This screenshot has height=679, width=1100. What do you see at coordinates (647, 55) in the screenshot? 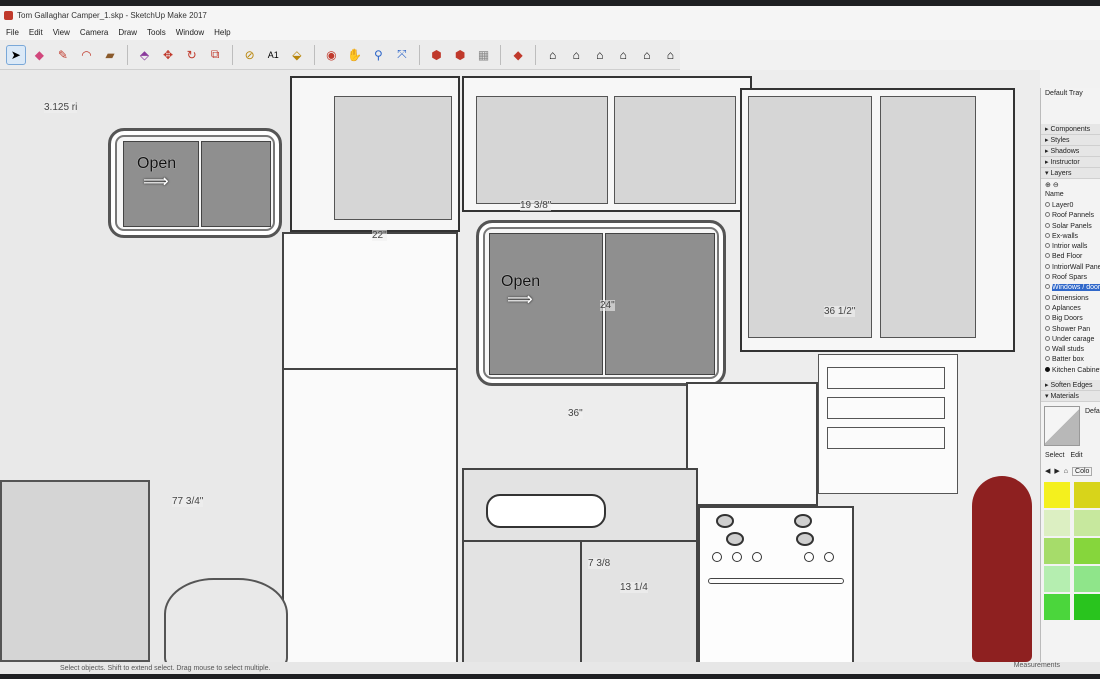
I see `back-view-icon: ⌂` at bounding box center [647, 55].